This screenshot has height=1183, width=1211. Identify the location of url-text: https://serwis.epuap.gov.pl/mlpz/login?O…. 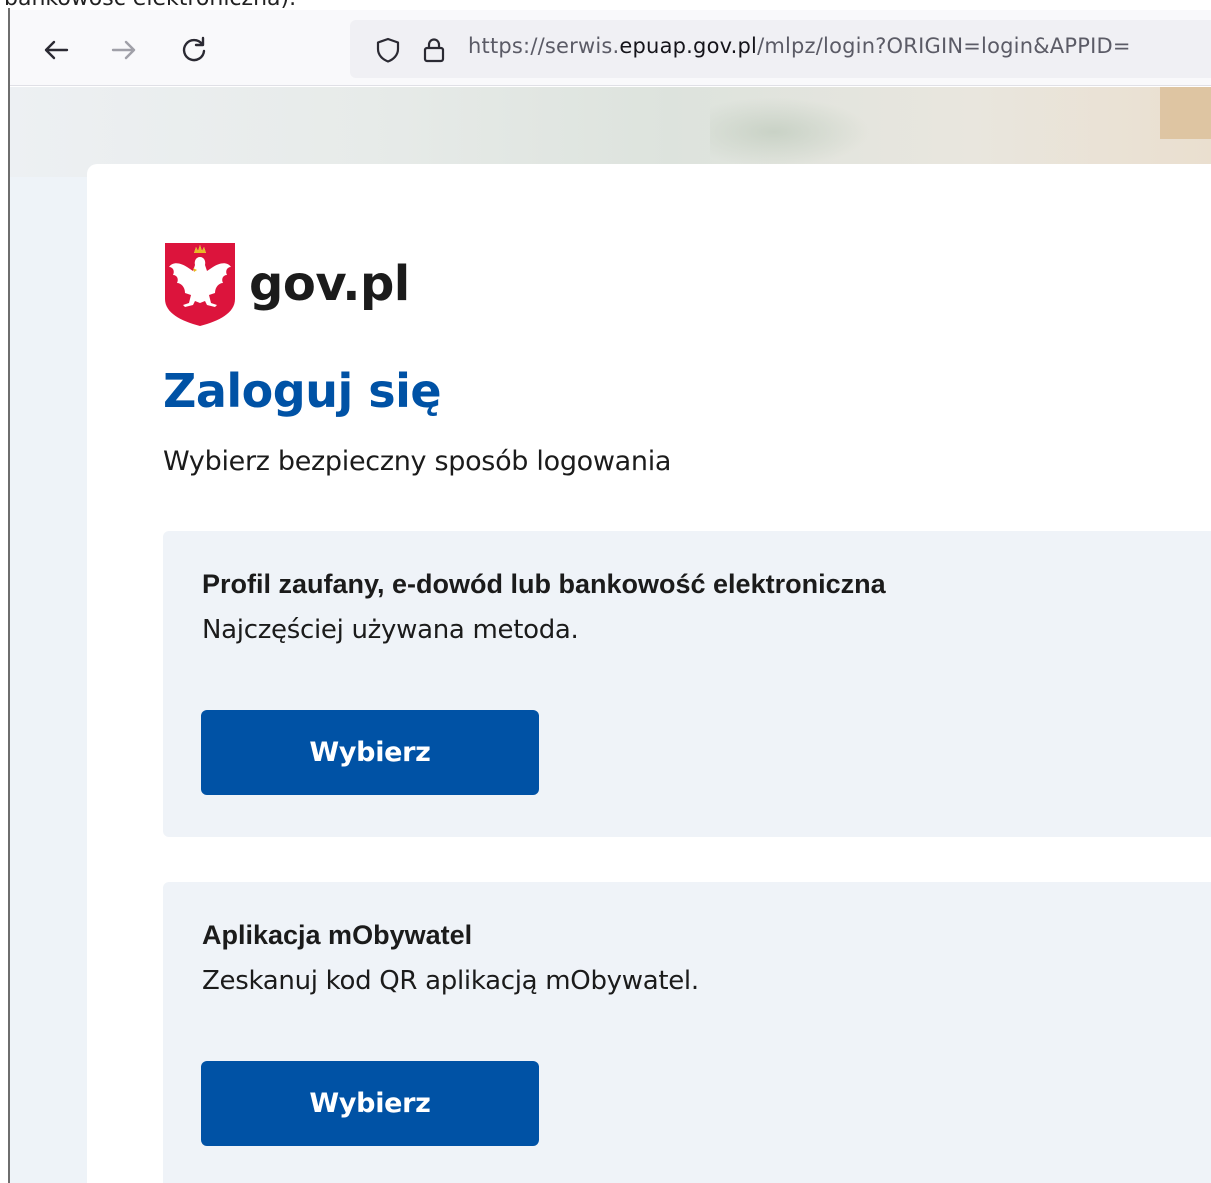
(799, 46).